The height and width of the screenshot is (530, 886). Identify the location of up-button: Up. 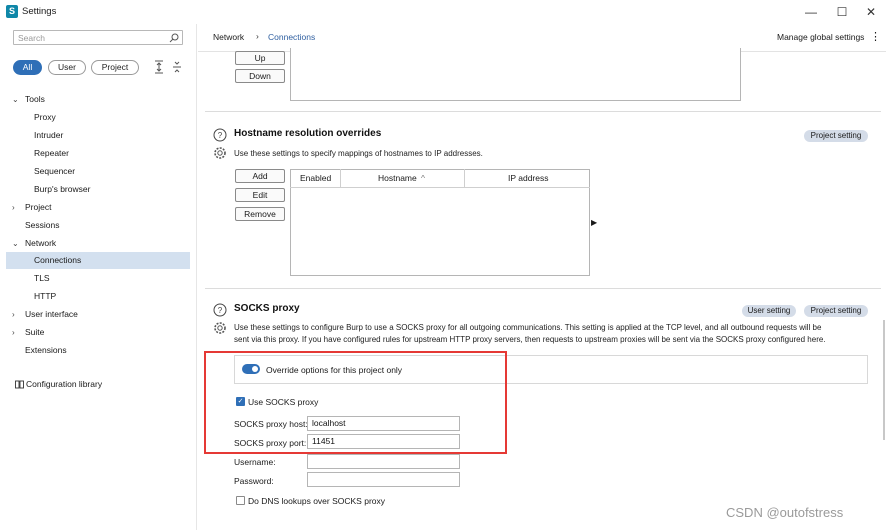
(260, 58).